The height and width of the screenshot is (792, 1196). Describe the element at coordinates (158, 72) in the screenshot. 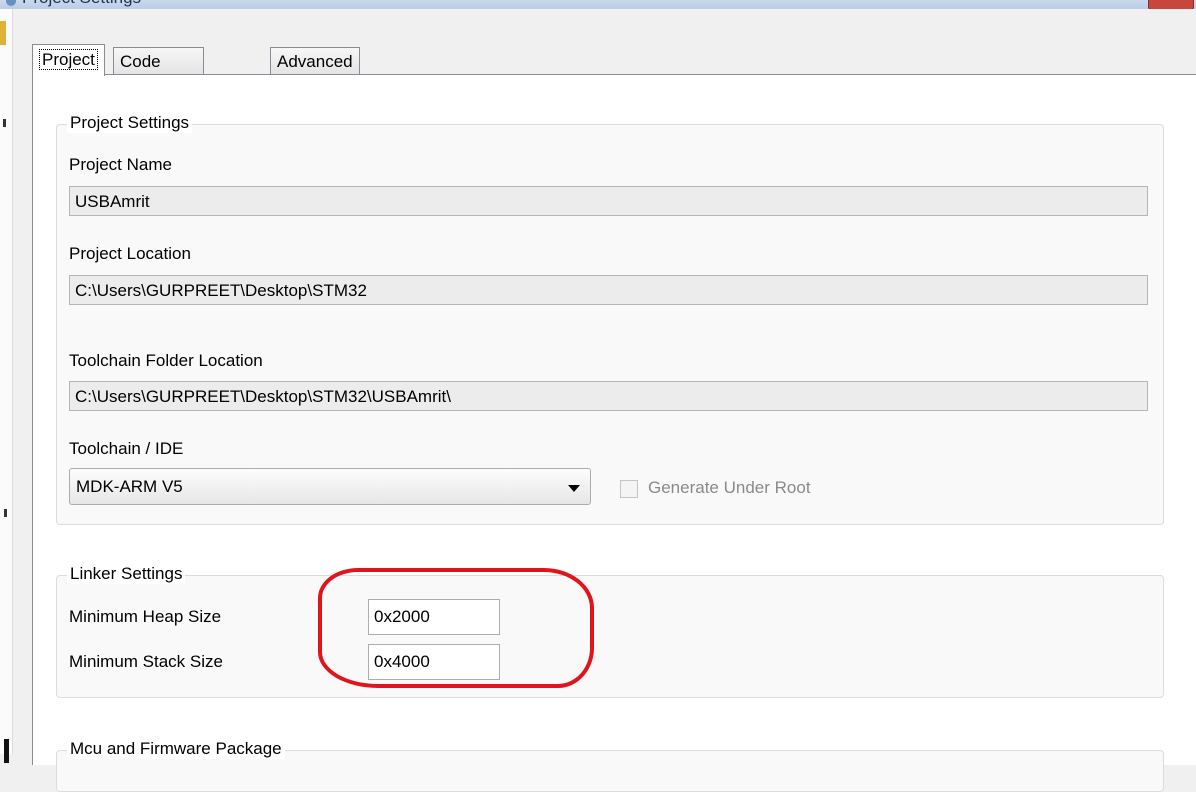

I see `tab-code-generator: Code Generator` at that location.